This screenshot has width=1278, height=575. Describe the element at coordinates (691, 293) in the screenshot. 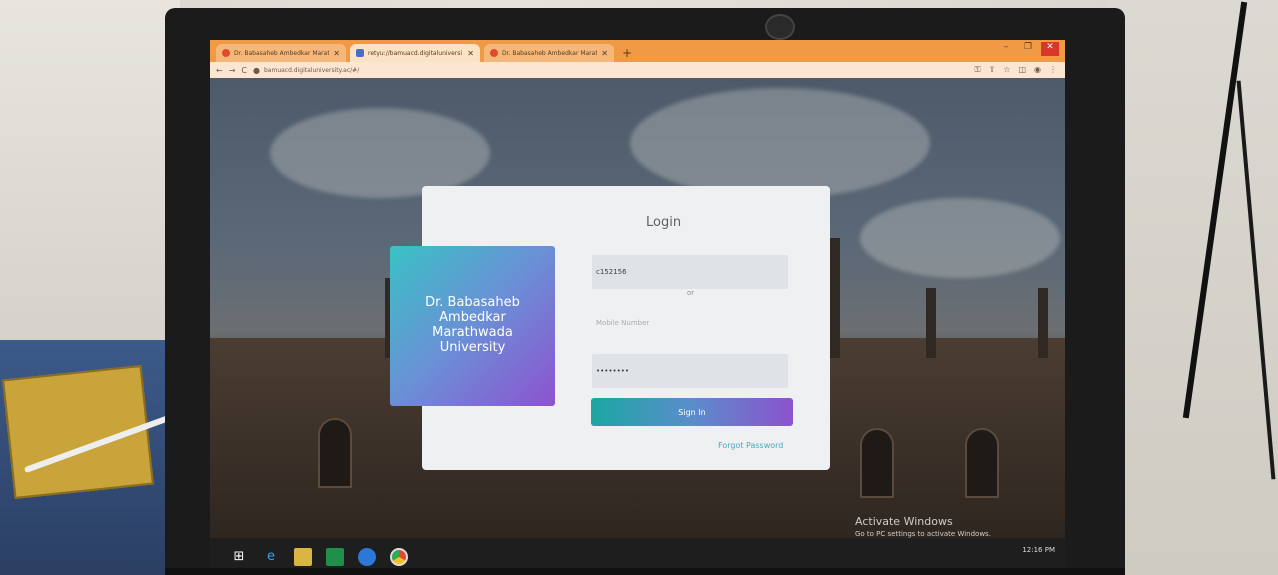

I see `or-divider: or` at that location.